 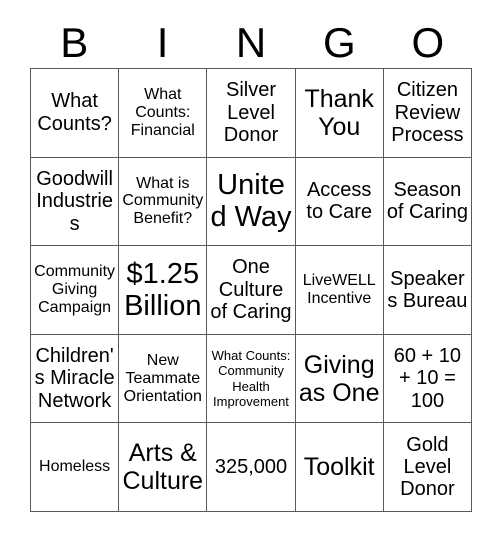 I want to click on bingo-cell-text: Thank You, so click(x=339, y=112).